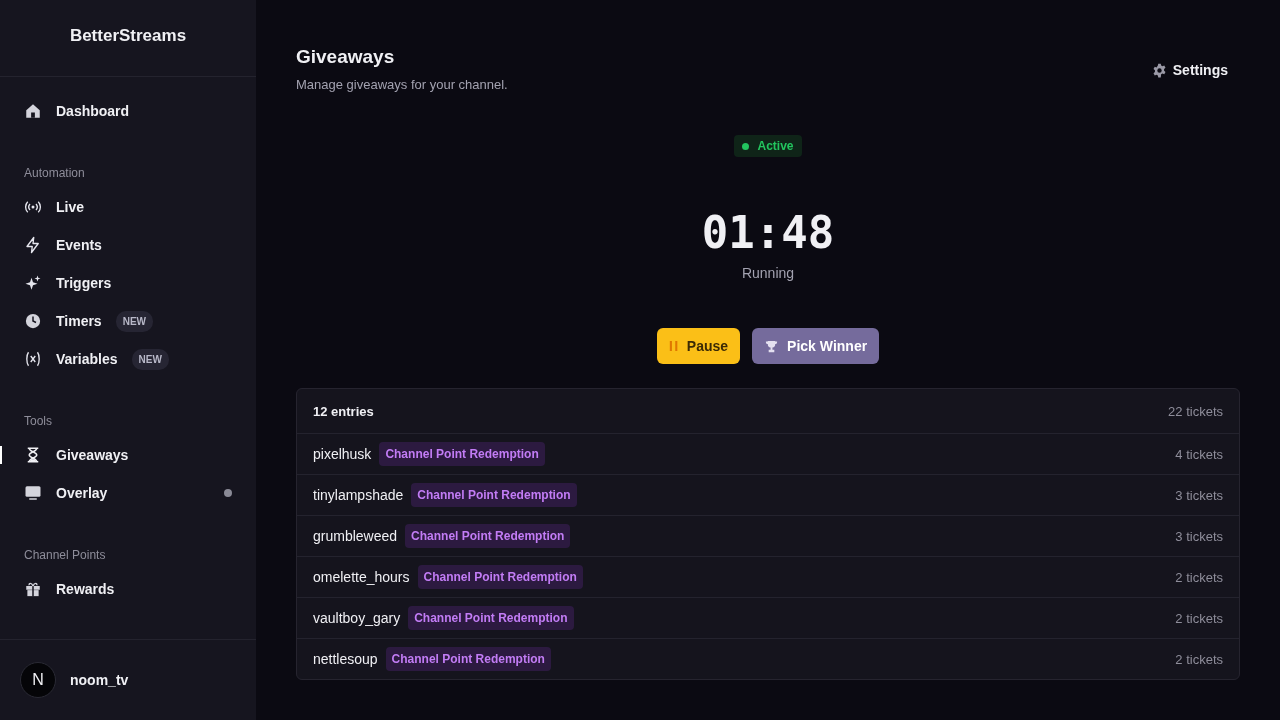 This screenshot has width=1280, height=720. Describe the element at coordinates (355, 536) in the screenshot. I see `entrant-name: grumbleweed` at that location.